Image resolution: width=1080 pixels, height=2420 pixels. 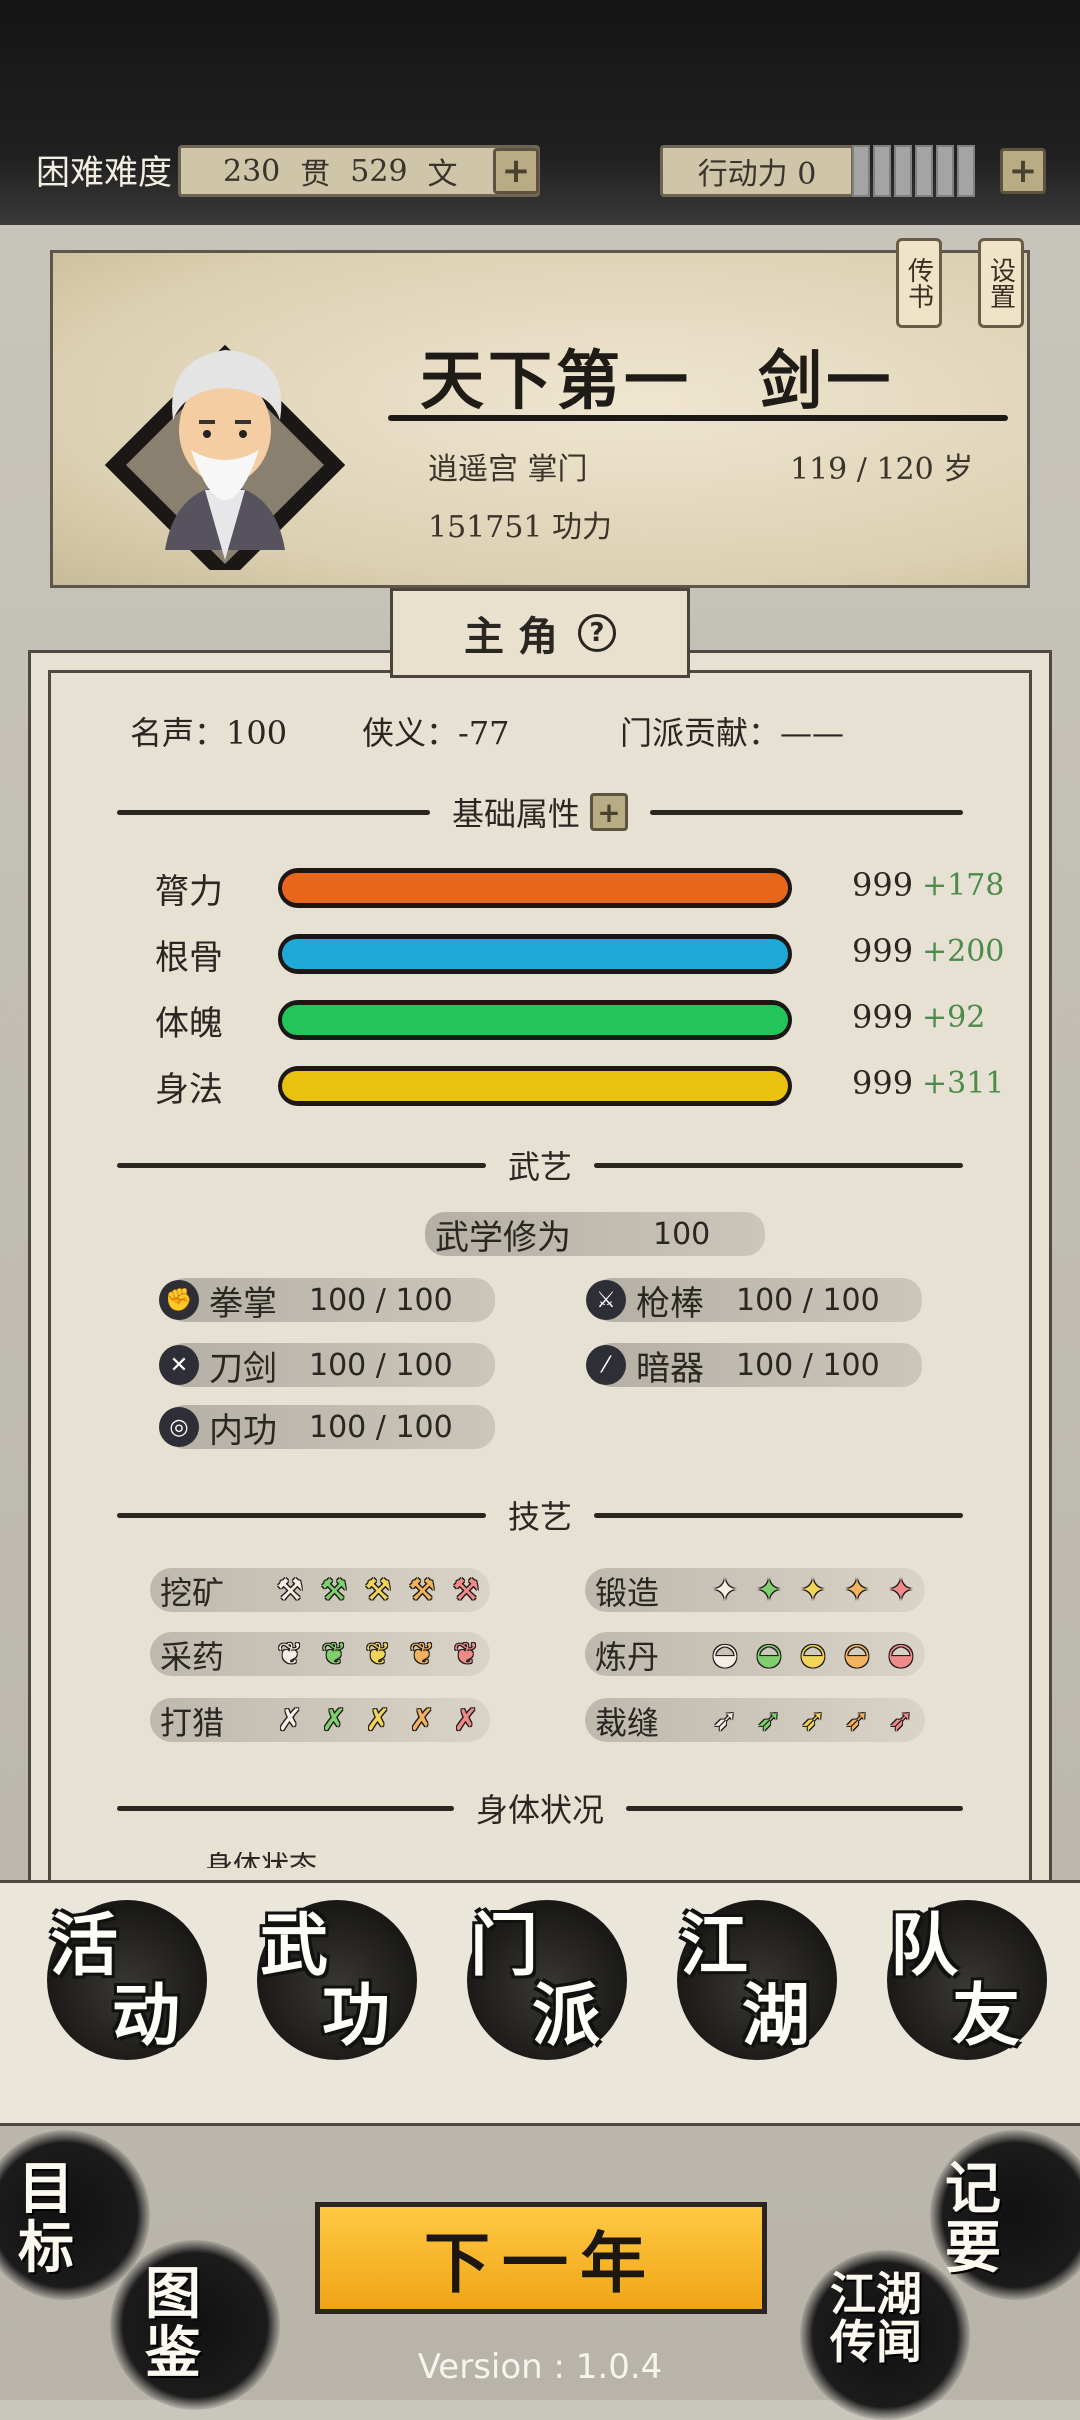 I want to click on fame-stat: 名声：100, so click(x=209, y=733).